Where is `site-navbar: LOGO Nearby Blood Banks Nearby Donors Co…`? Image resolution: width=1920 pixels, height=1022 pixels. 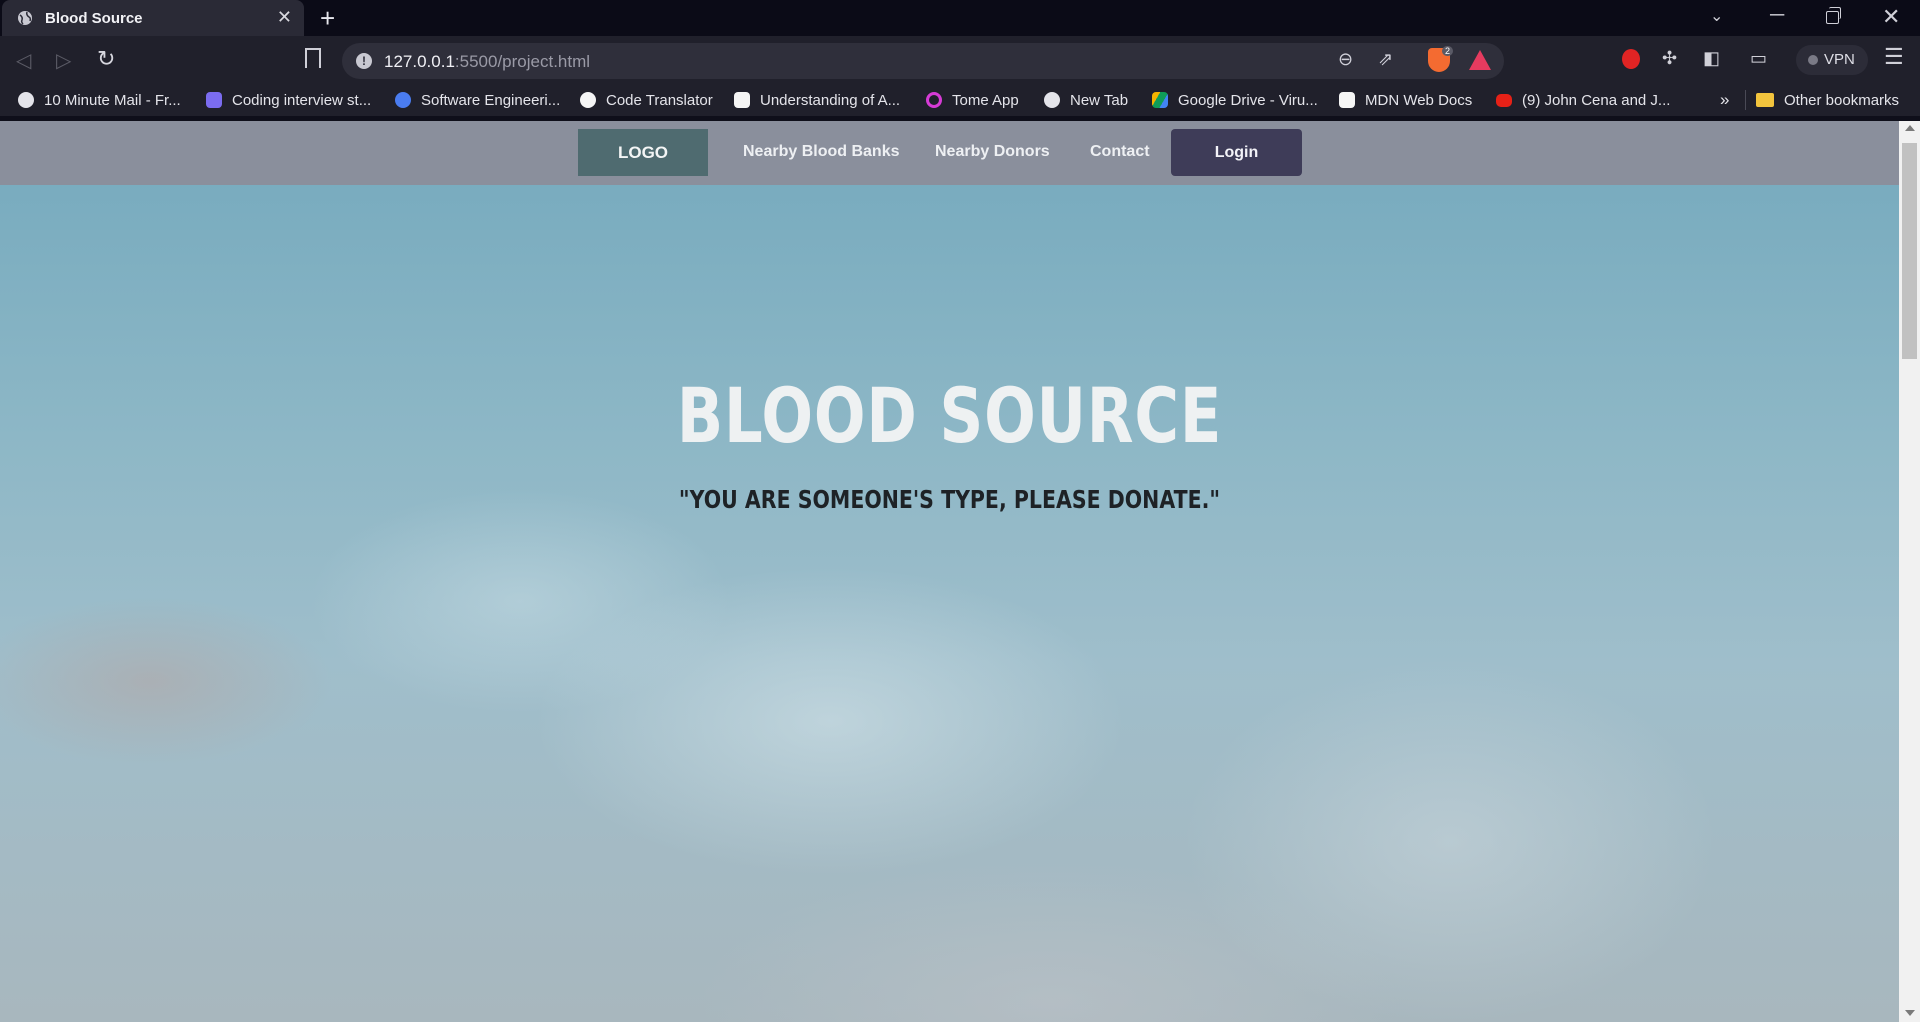
site-navbar: LOGO Nearby Blood Banks Nearby Donors Co… is located at coordinates (949, 153).